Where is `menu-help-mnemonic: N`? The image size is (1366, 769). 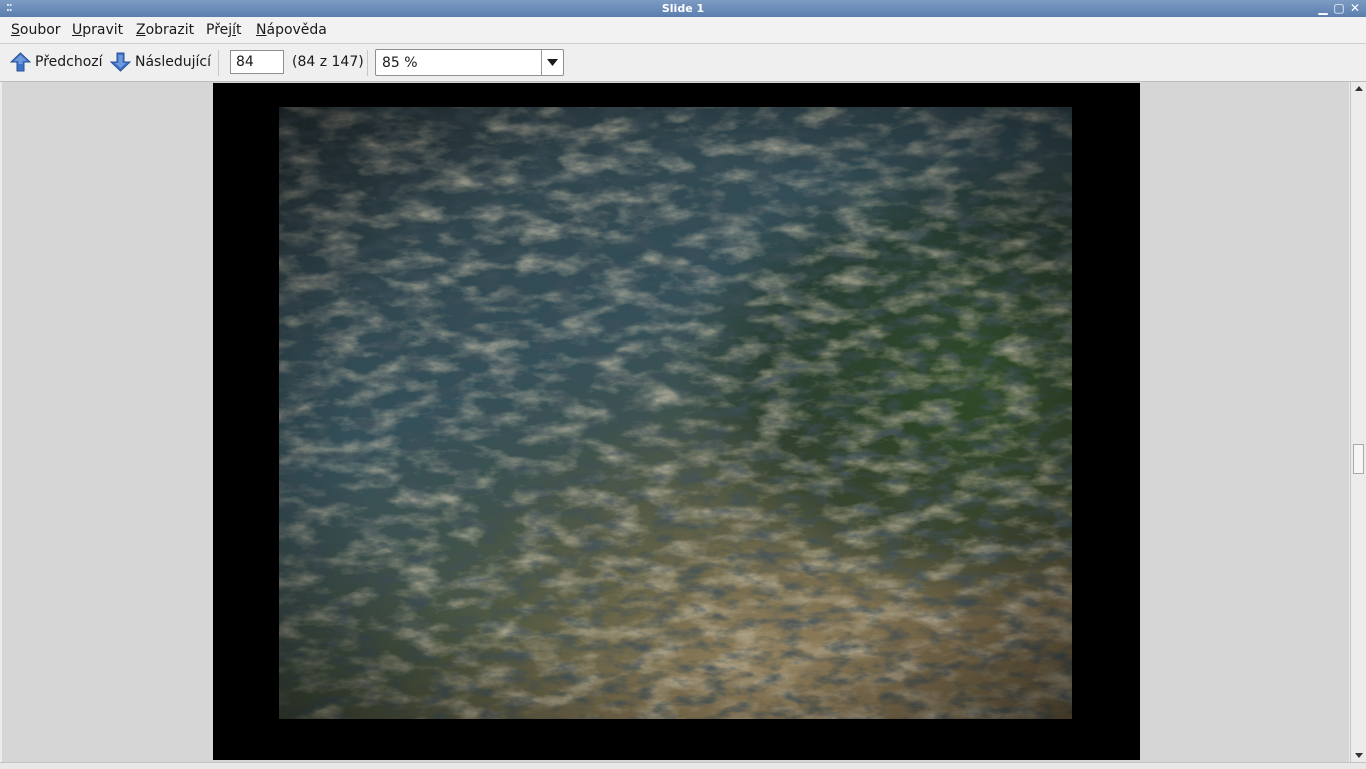
menu-help-mnemonic: N is located at coordinates (261, 30).